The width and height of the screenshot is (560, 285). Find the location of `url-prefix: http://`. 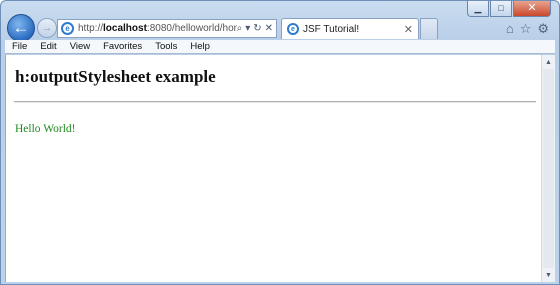

url-prefix: http:// is located at coordinates (91, 28).